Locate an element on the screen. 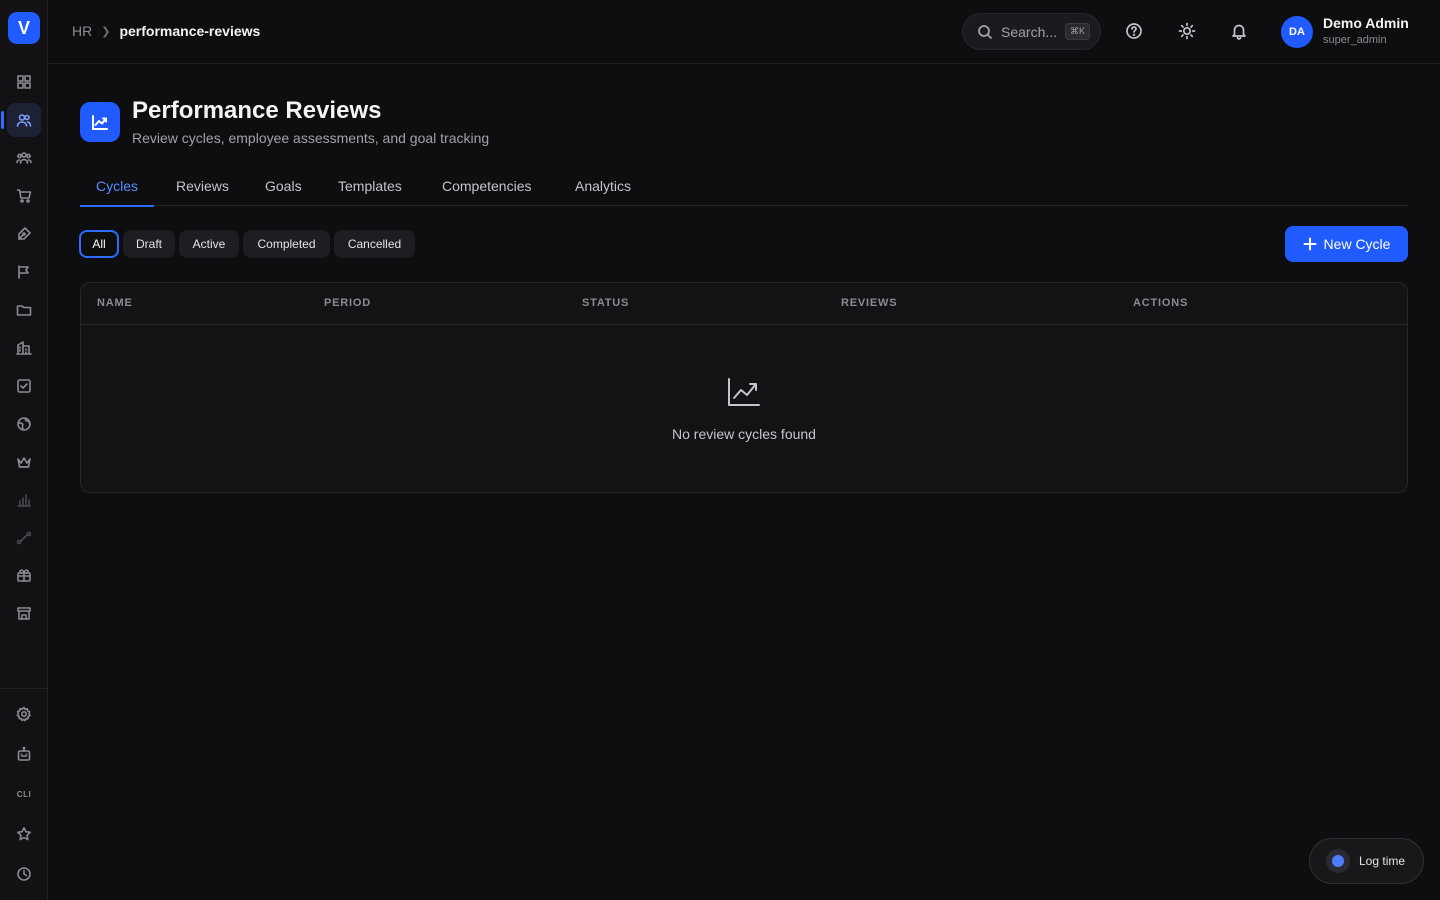  filter-active: Active is located at coordinates (209, 244).